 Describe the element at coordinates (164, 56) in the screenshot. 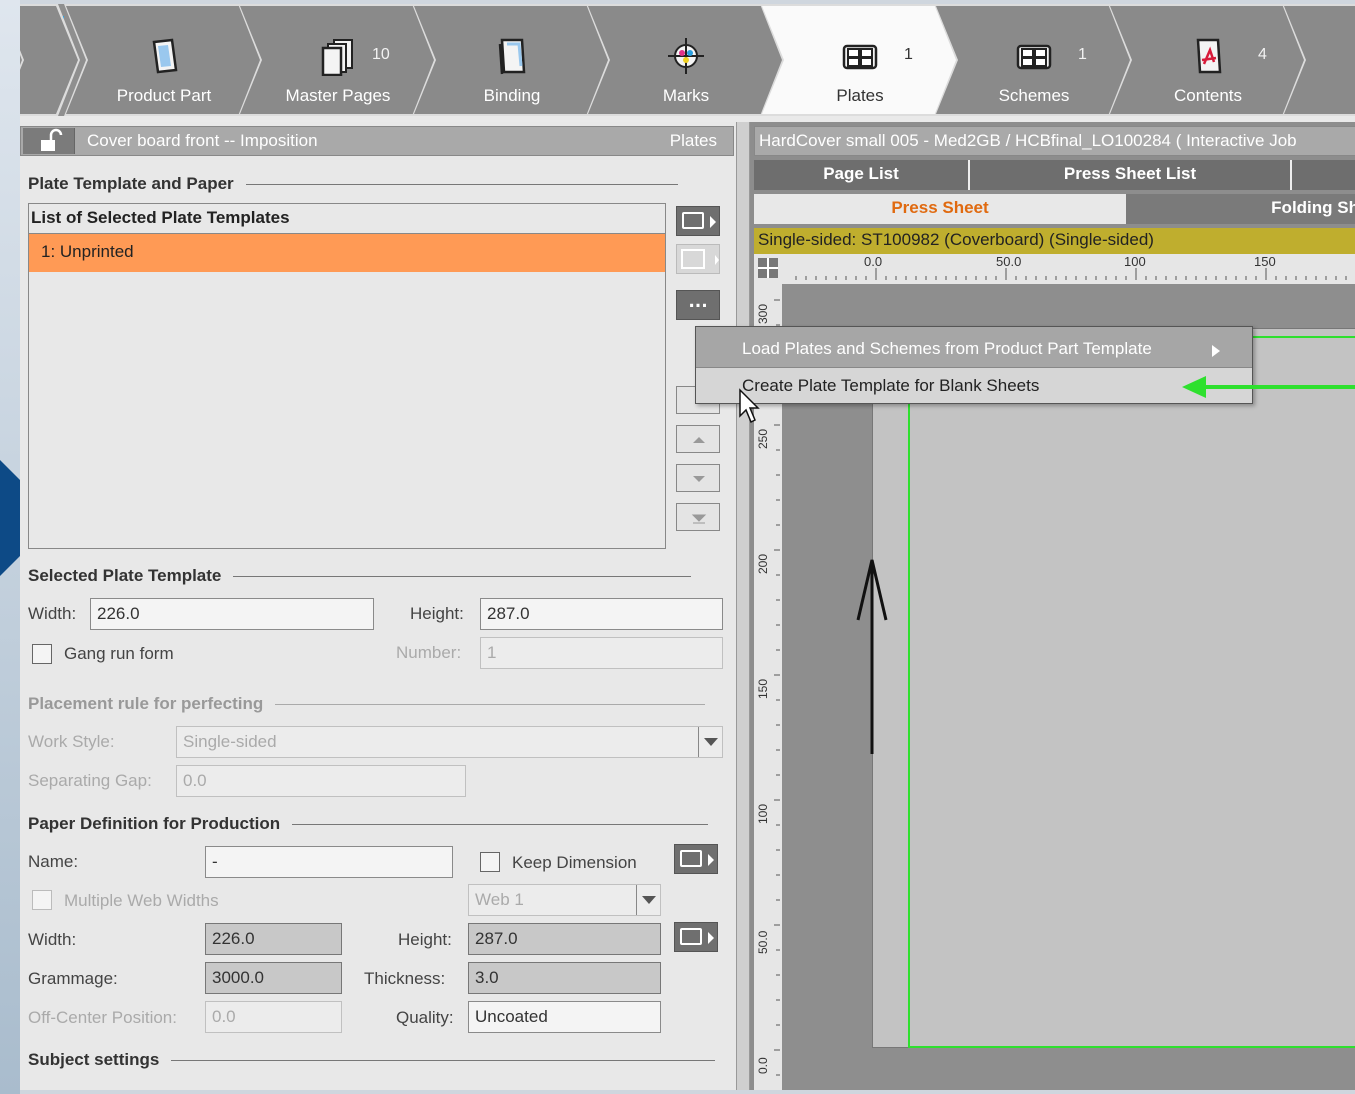

I see `product-part-icon` at that location.